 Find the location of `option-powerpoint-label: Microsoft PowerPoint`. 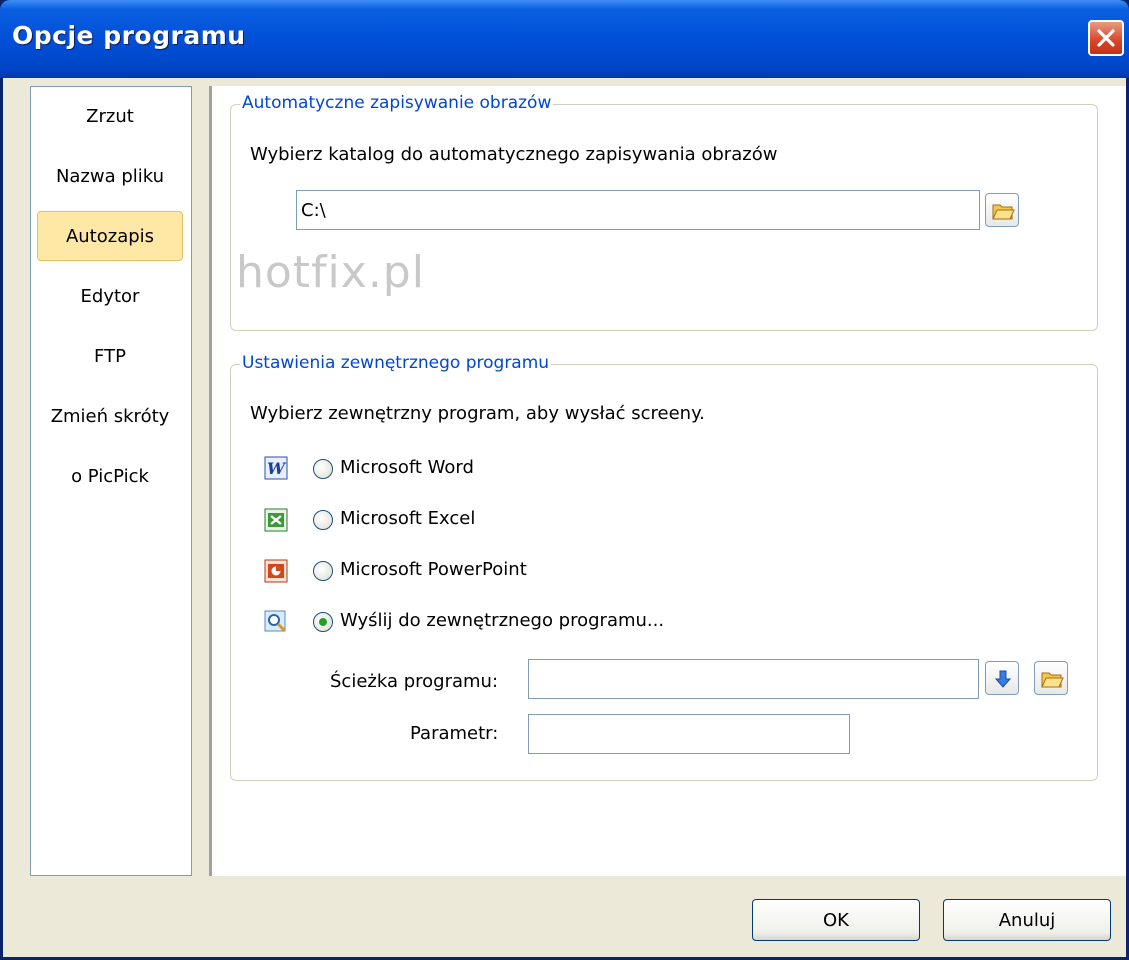

option-powerpoint-label: Microsoft PowerPoint is located at coordinates (433, 569).